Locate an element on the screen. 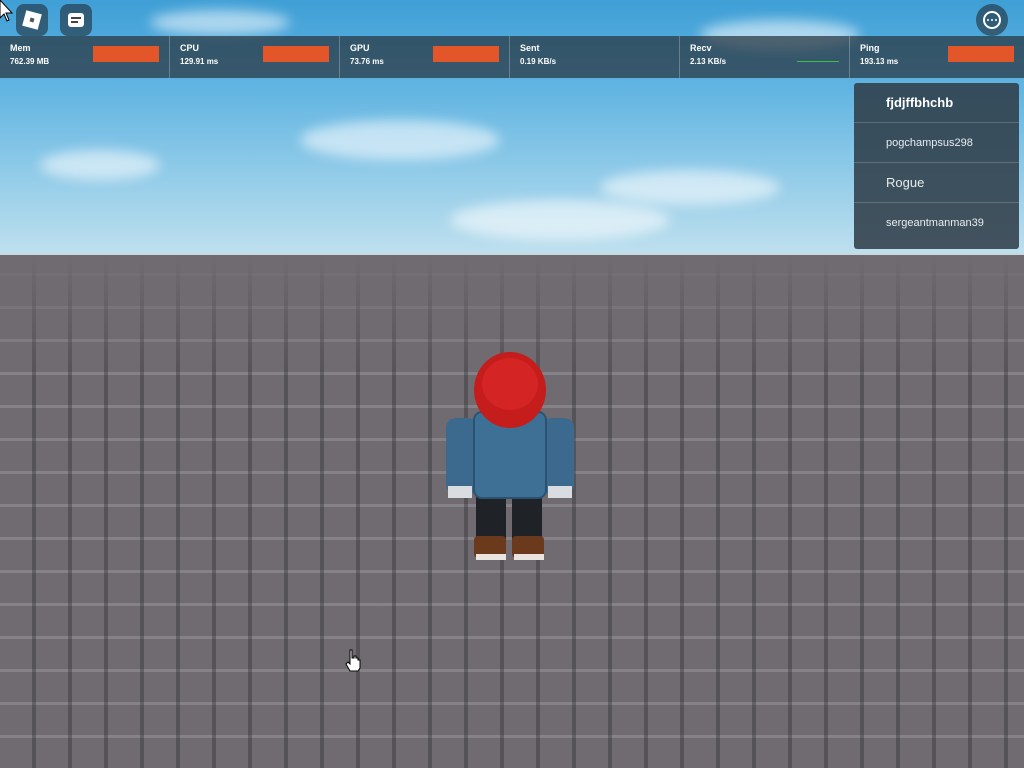 This screenshot has height=768, width=1024. stat-mem: Mem 762.39 MB is located at coordinates (85, 57).